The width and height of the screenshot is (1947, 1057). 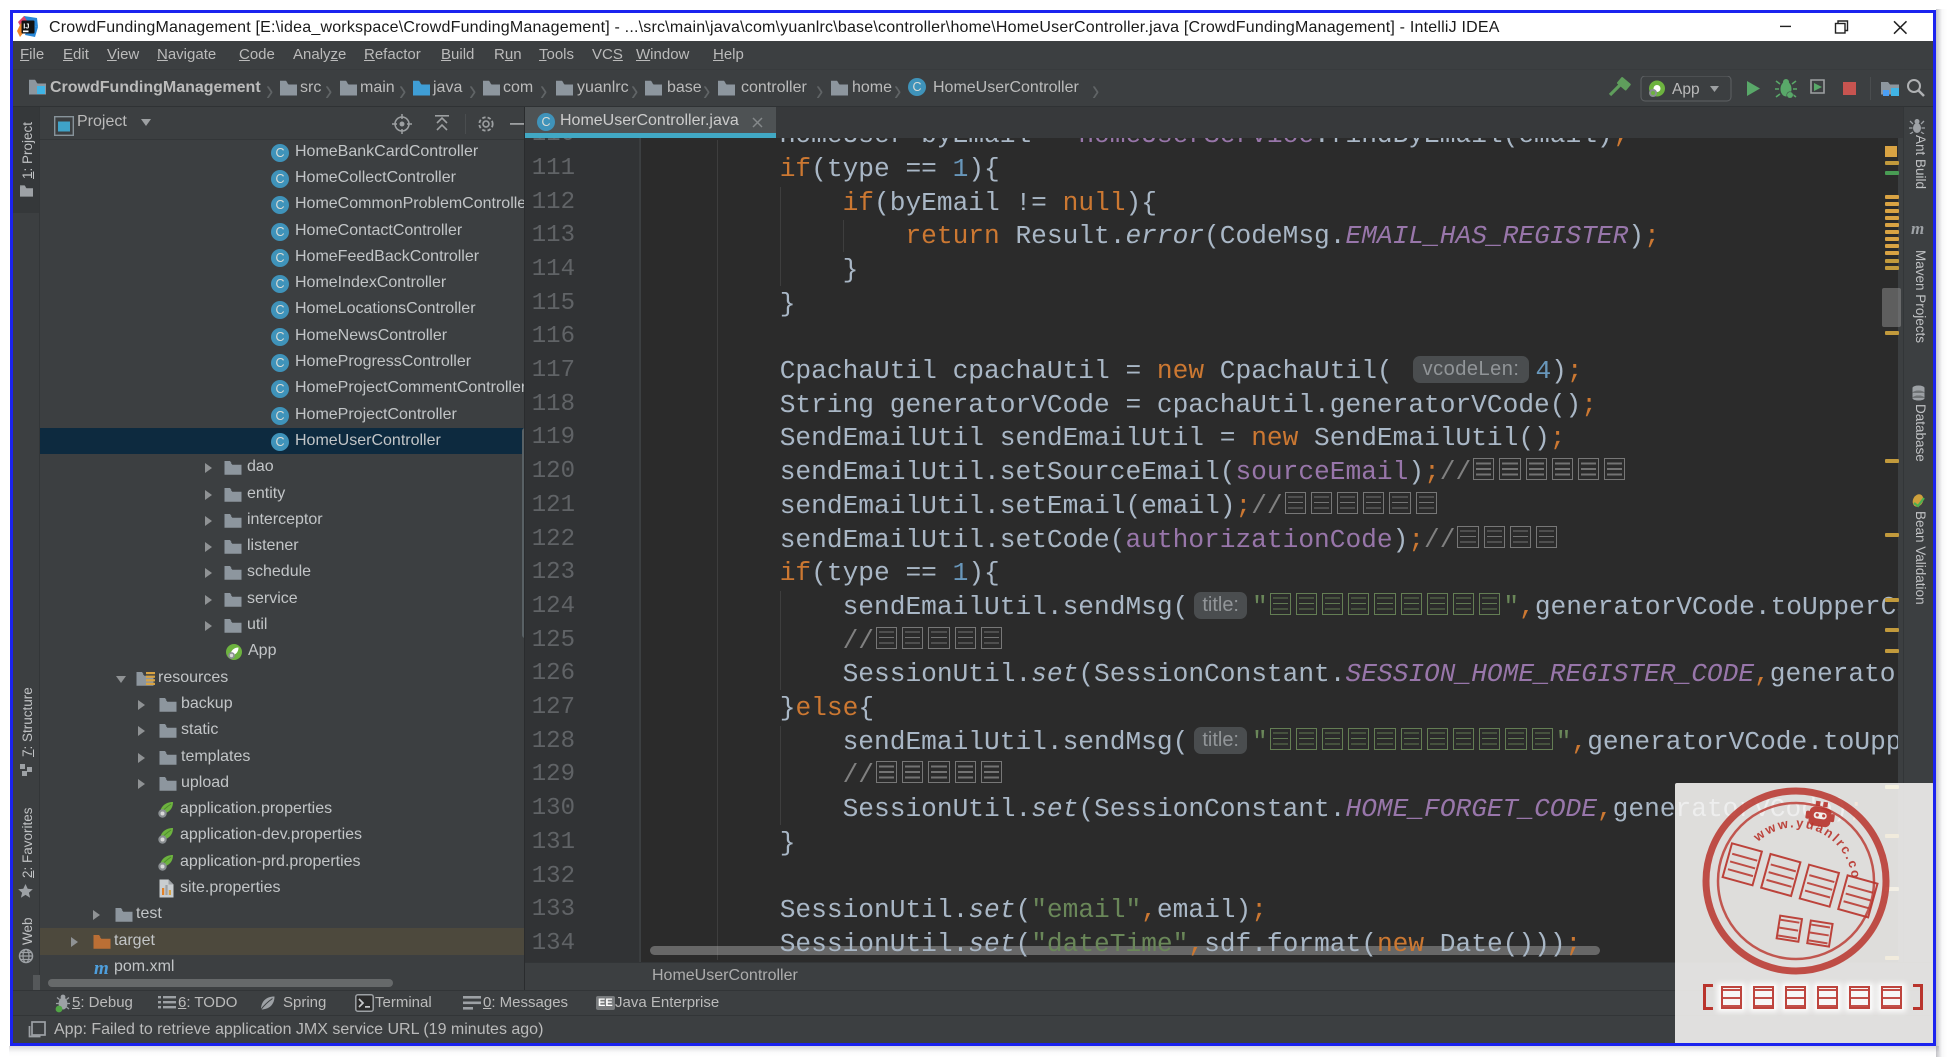 What do you see at coordinates (26, 26) in the screenshot?
I see `svg-text: IJ` at bounding box center [26, 26].